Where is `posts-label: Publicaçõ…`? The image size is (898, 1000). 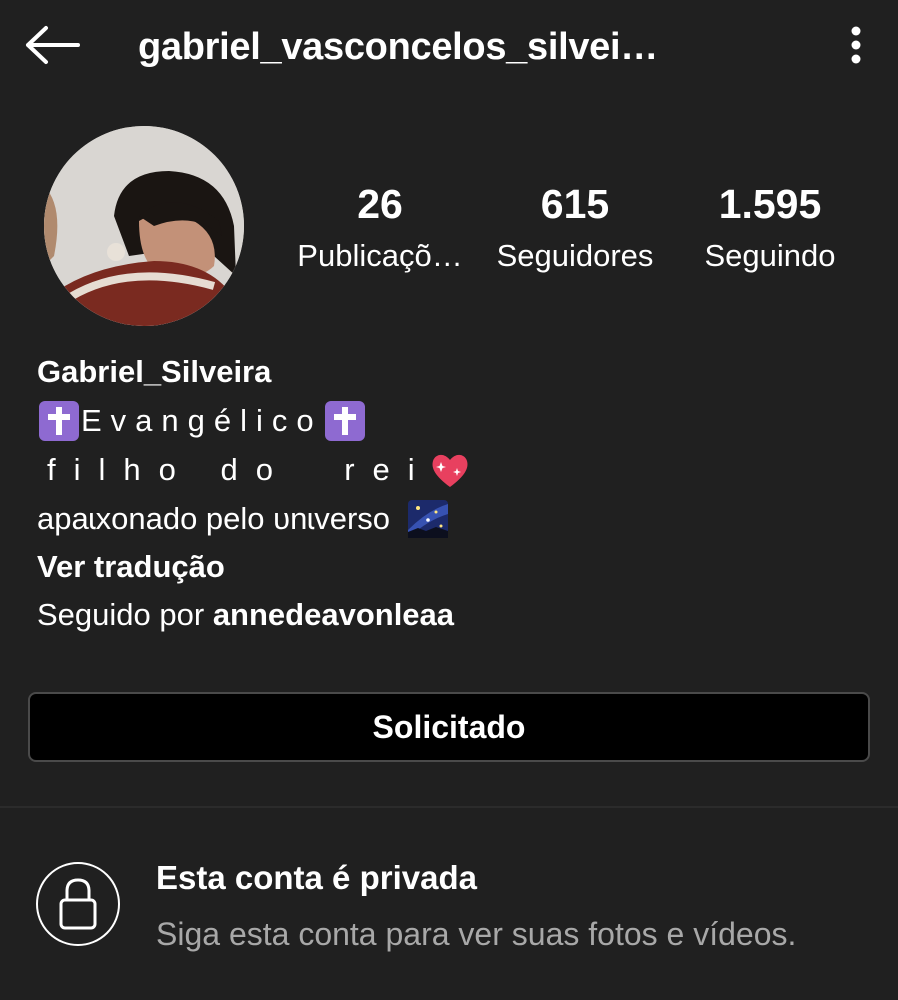 posts-label: Publicaçõ… is located at coordinates (380, 255).